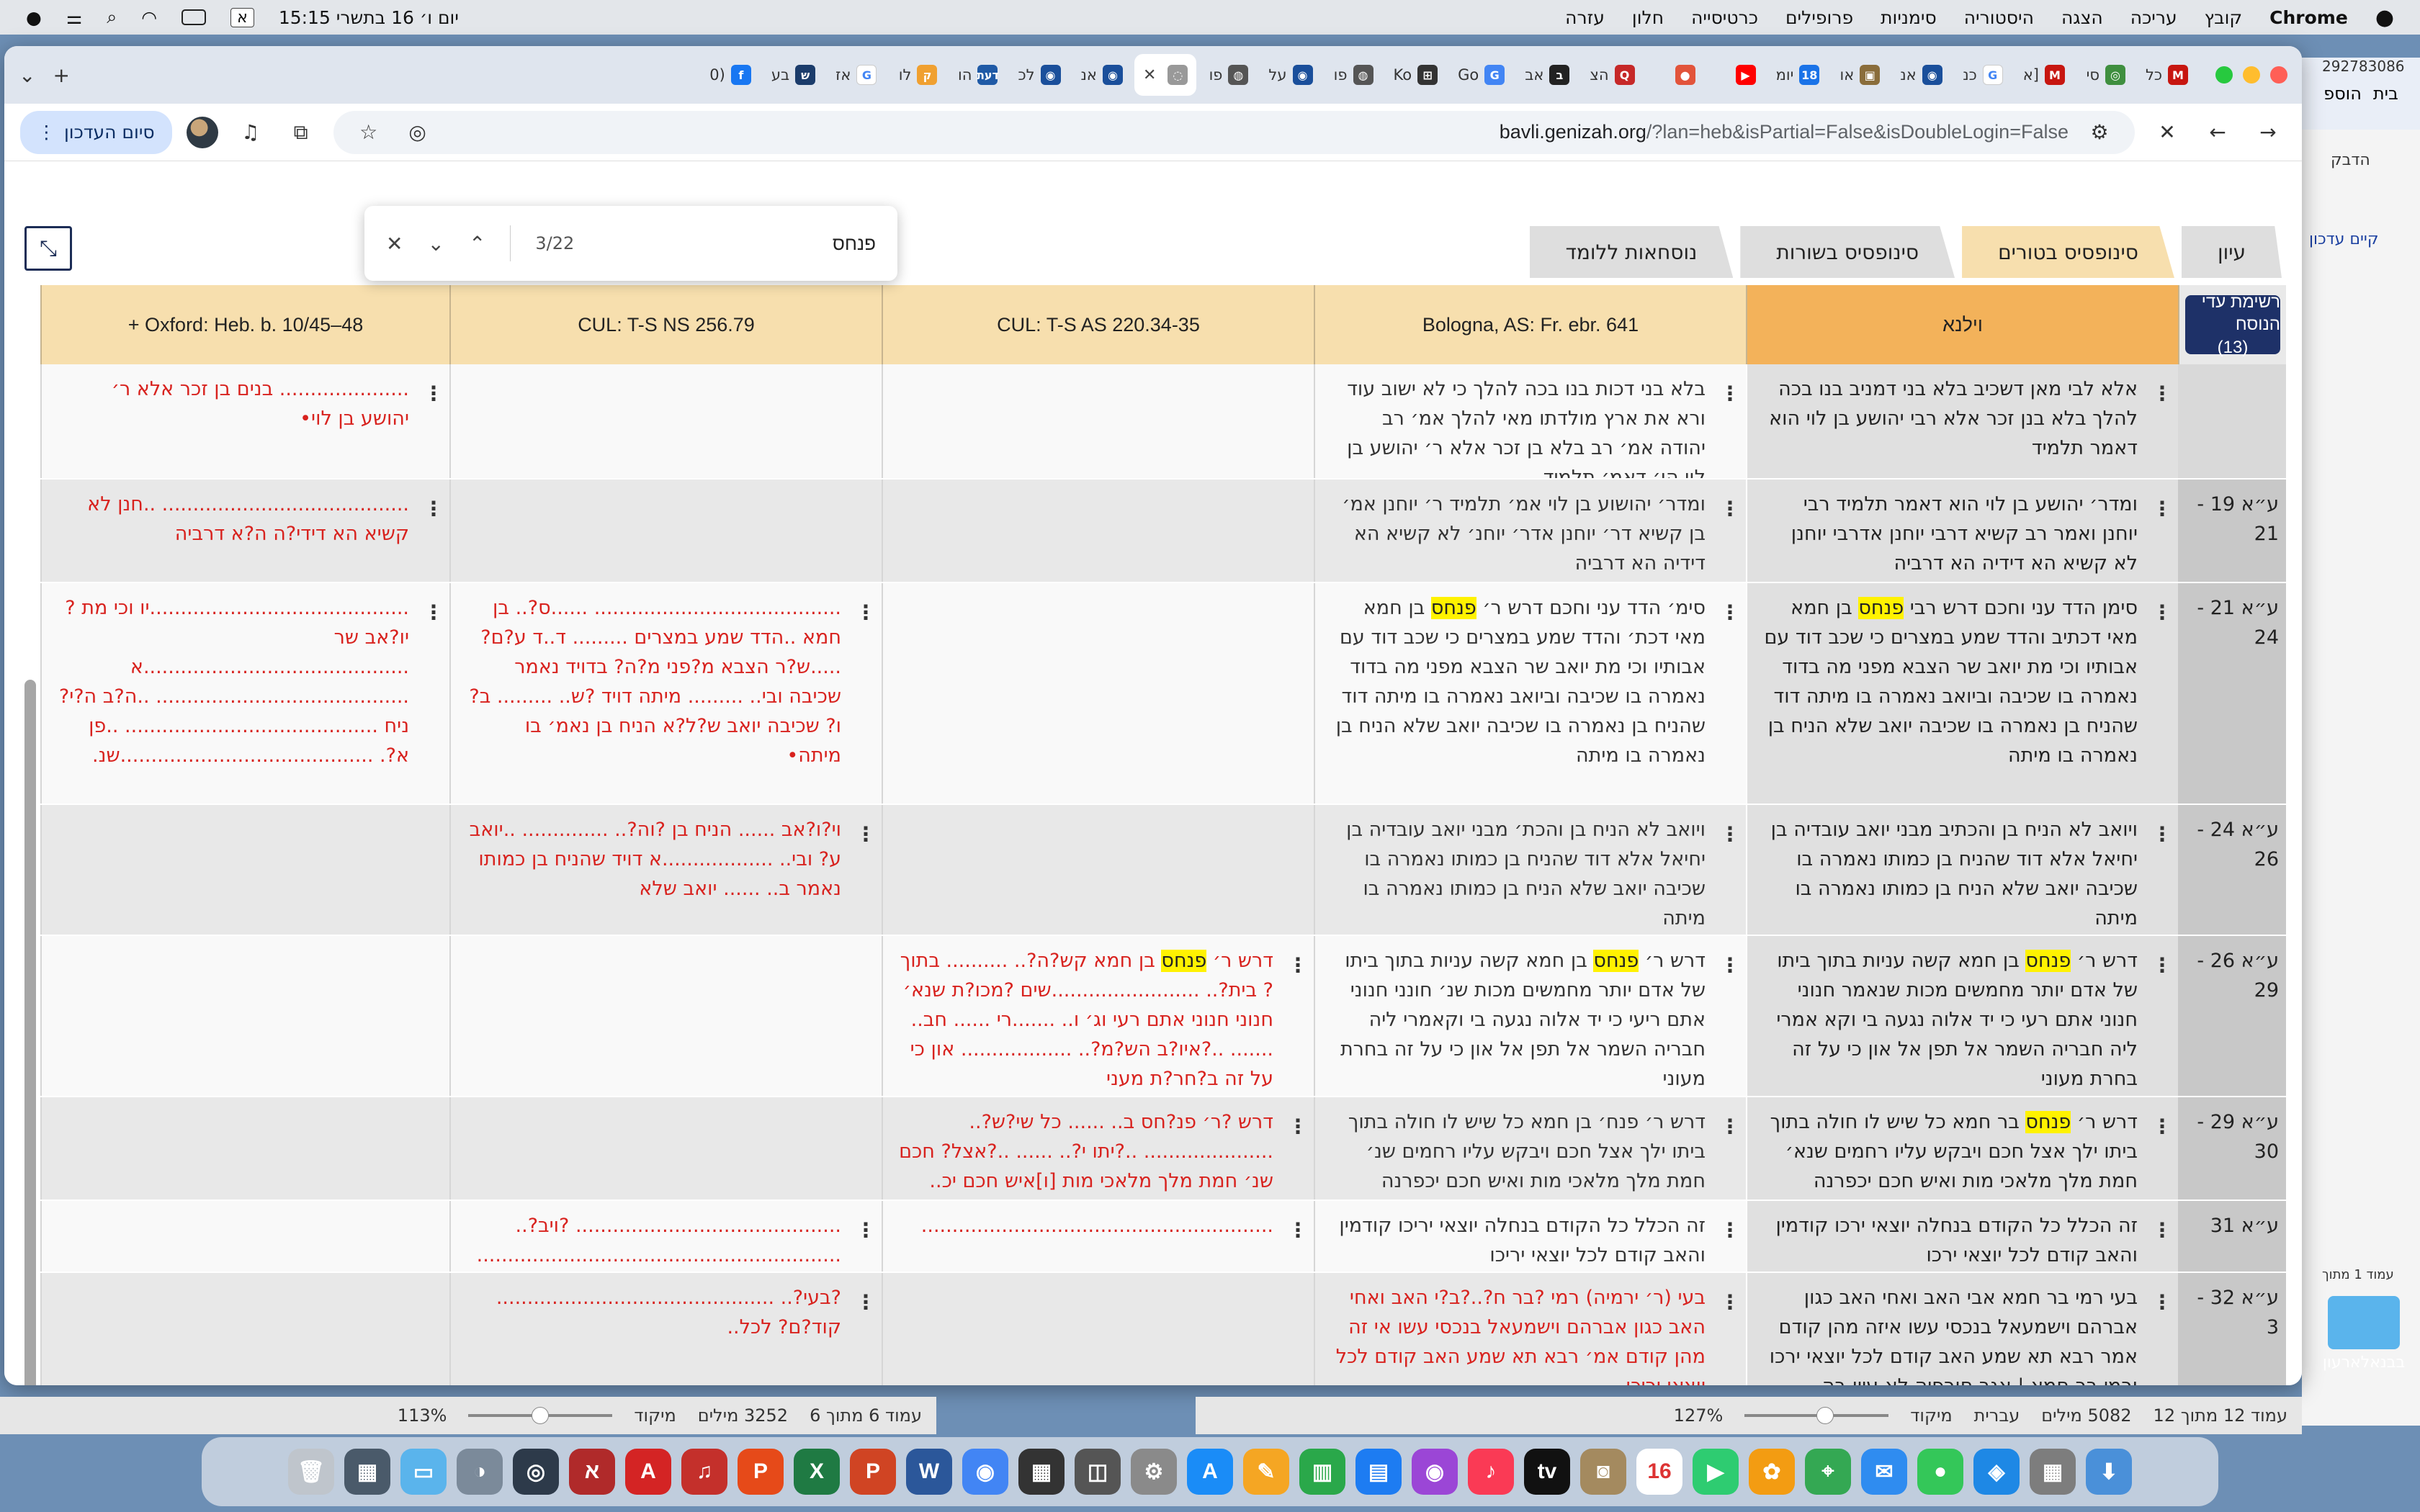  What do you see at coordinates (2232, 1016) in the screenshot?
I see `row-reference: ע״א 26 - 29` at bounding box center [2232, 1016].